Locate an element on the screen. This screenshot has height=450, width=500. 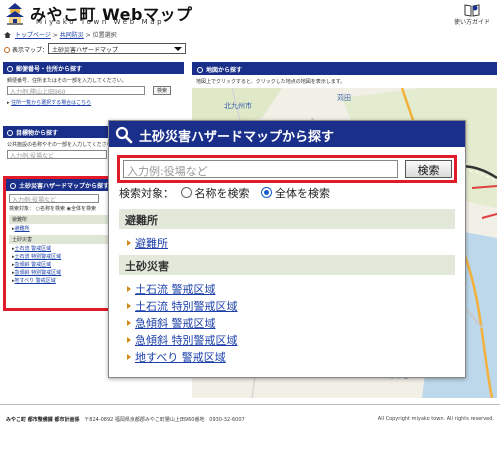
breadcrumb-top: トップページ is located at coordinates (33, 35).